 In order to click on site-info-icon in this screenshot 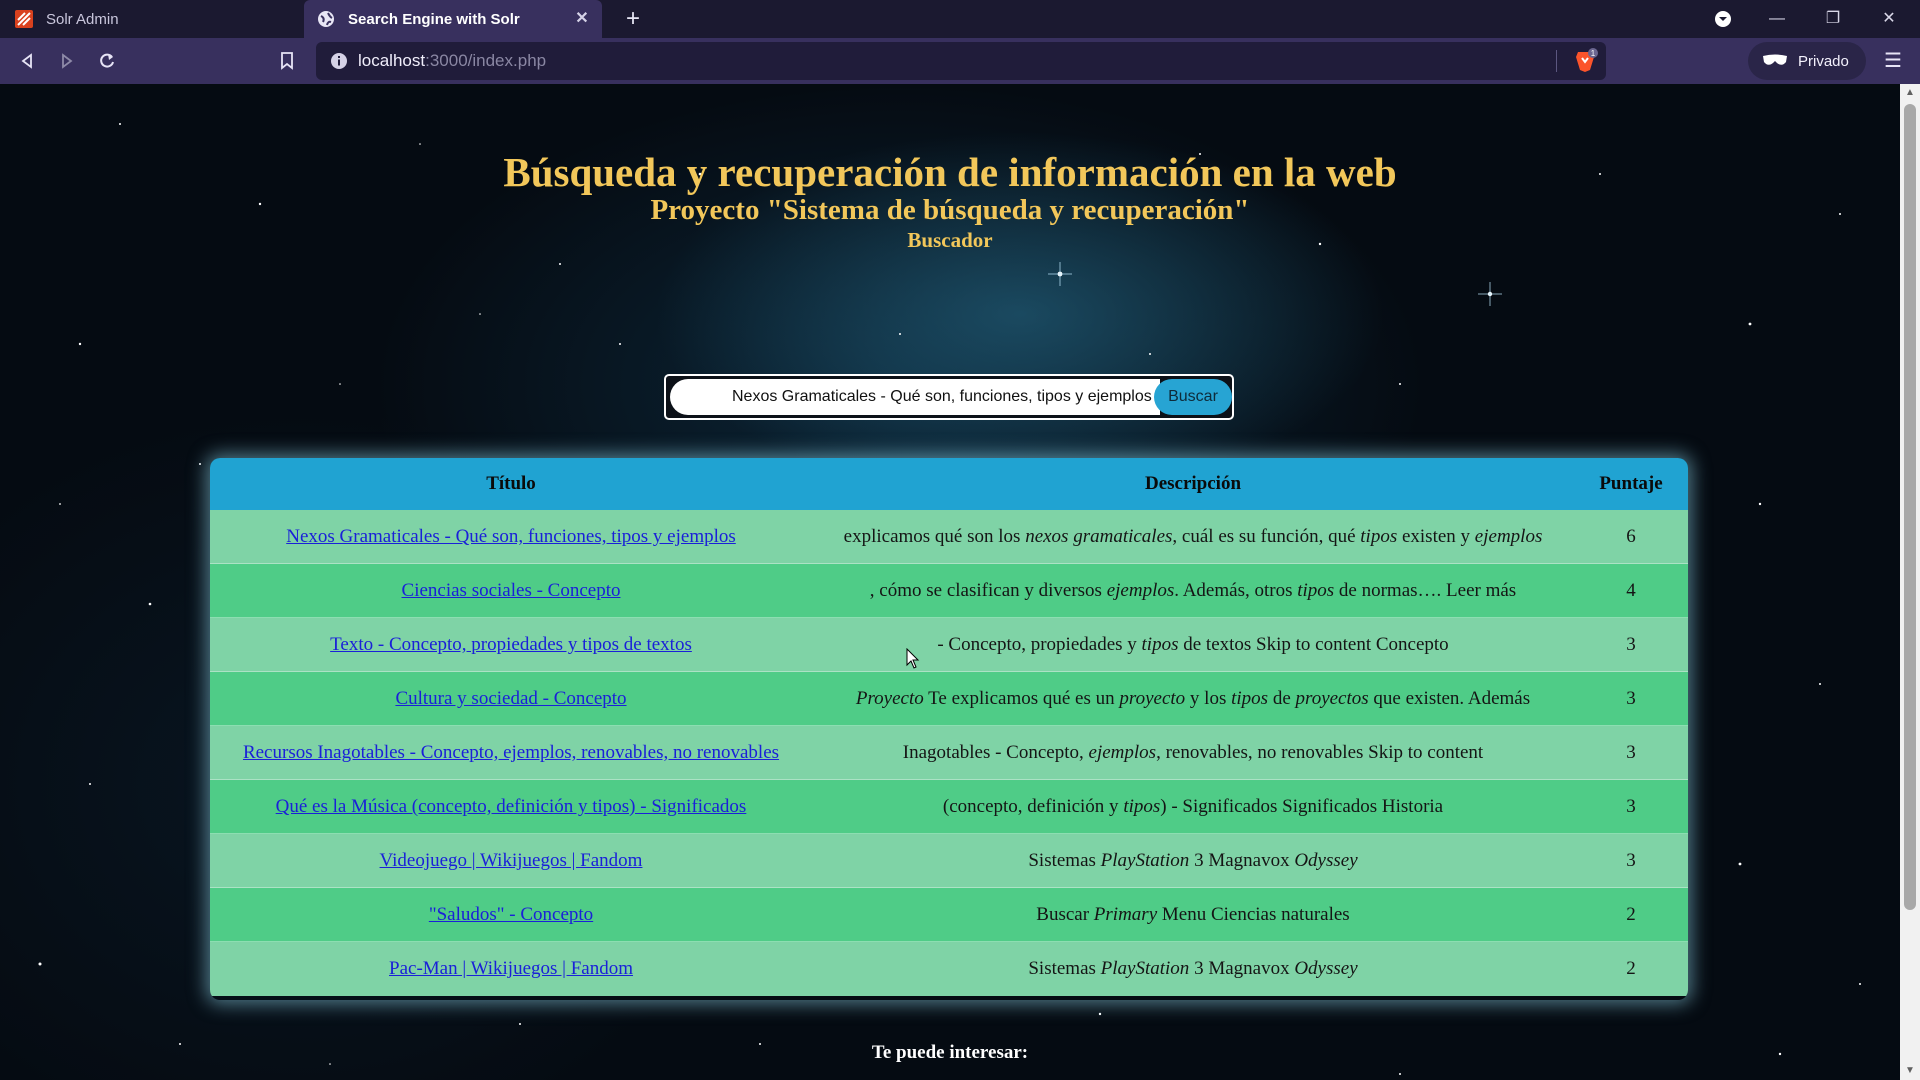, I will do `click(339, 61)`.